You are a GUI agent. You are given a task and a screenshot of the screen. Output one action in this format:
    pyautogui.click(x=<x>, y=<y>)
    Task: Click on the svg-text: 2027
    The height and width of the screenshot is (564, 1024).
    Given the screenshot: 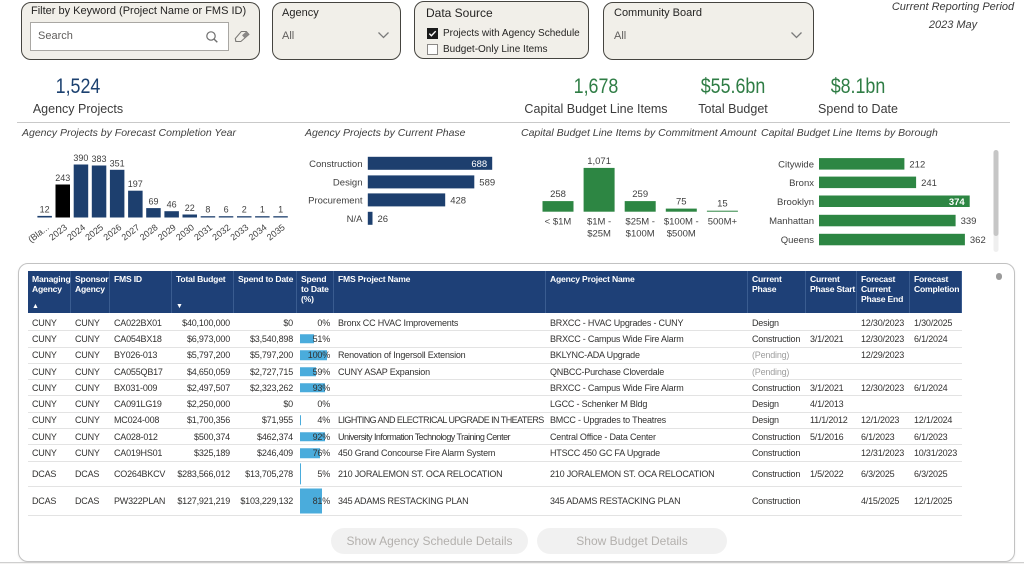 What is the action you would take?
    pyautogui.click(x=131, y=232)
    